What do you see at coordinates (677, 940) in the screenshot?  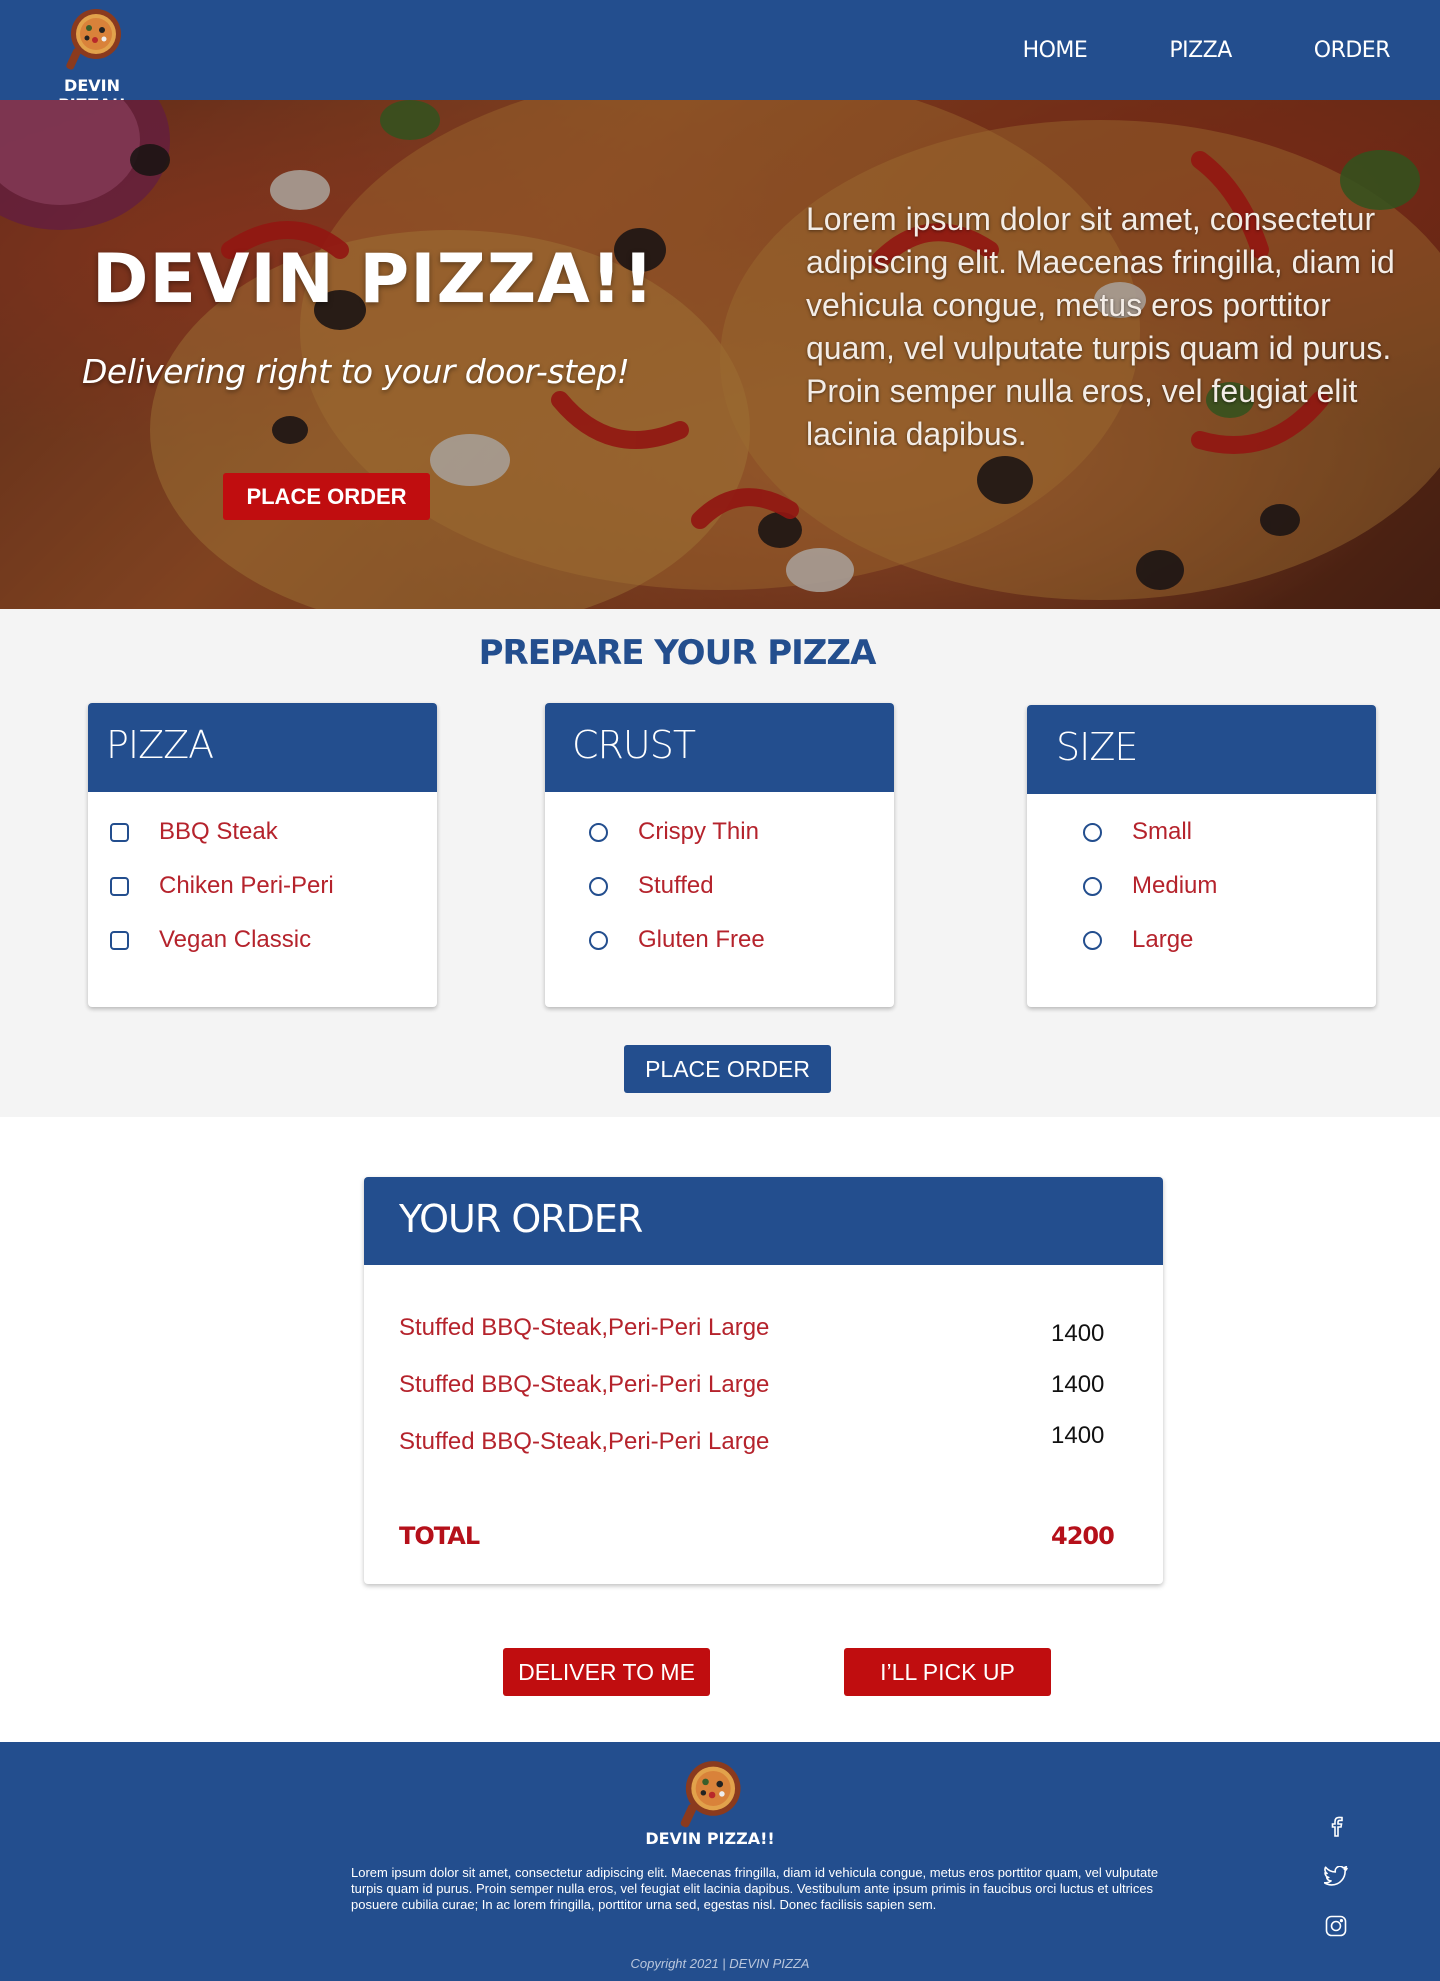 I see `crust-option-gluten-free: Gluten Free` at bounding box center [677, 940].